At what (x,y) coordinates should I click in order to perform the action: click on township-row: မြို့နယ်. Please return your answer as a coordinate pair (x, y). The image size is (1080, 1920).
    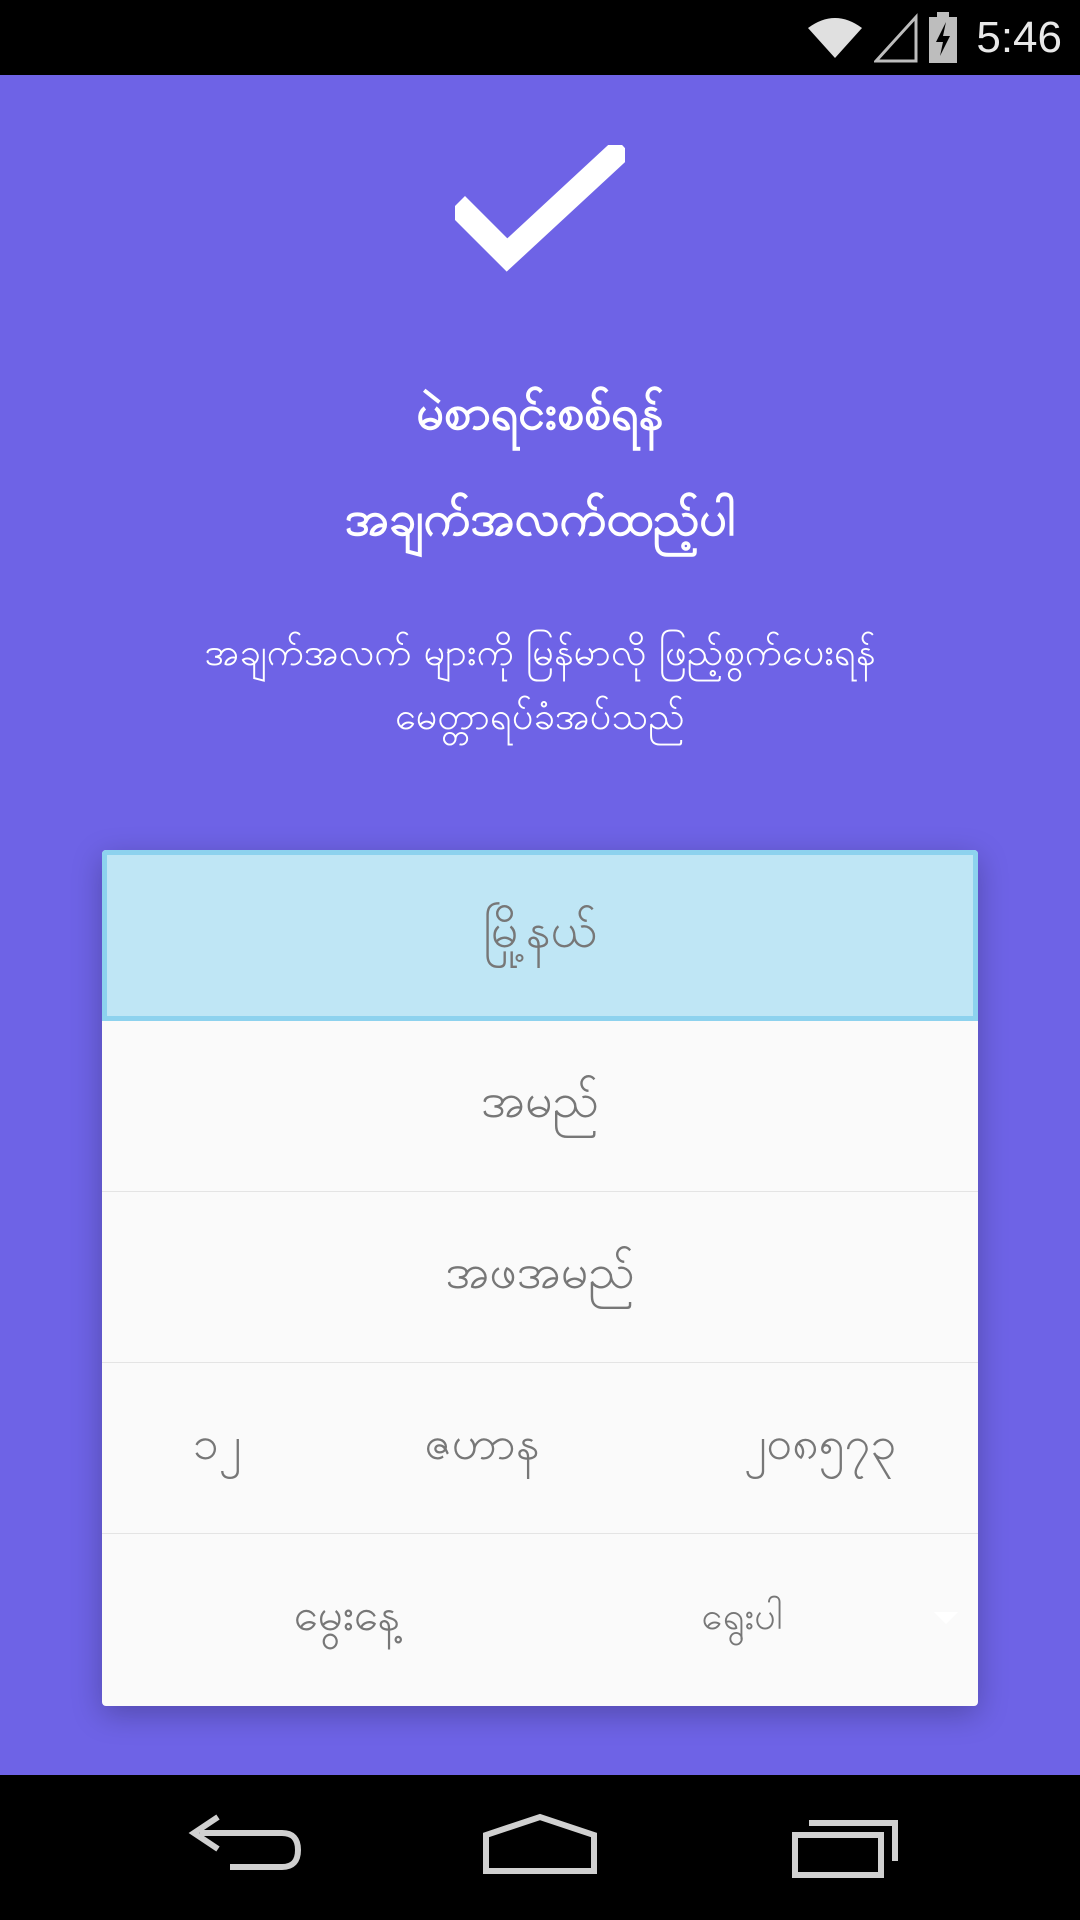
    Looking at the image, I should click on (540, 935).